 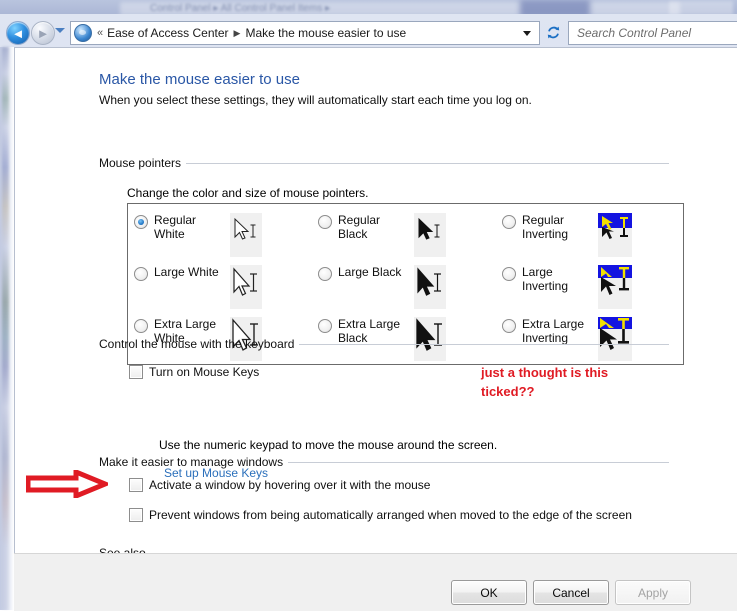 I want to click on pointer-label: Large White, so click(x=186, y=272).